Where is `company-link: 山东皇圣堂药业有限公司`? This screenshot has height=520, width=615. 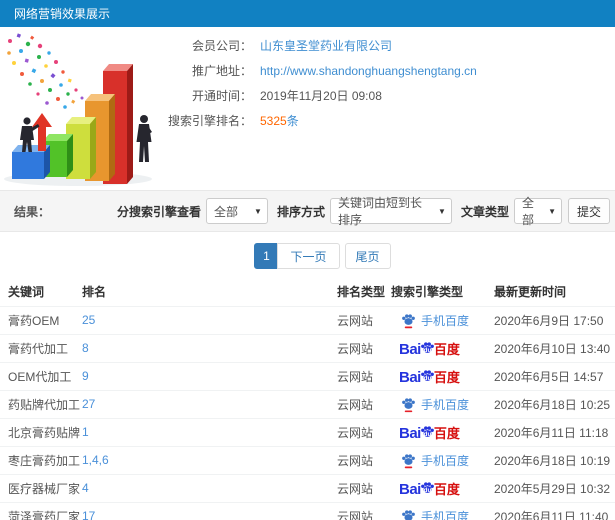
company-link: 山东皇圣堂药业有限公司 is located at coordinates (326, 45).